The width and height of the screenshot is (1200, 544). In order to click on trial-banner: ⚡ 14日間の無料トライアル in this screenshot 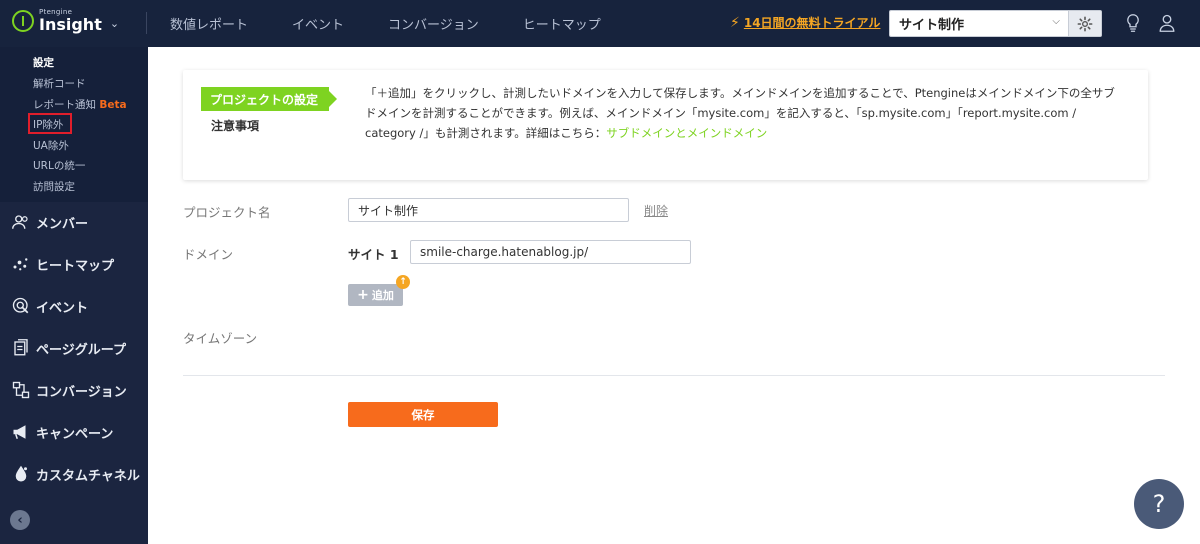, I will do `click(805, 22)`.